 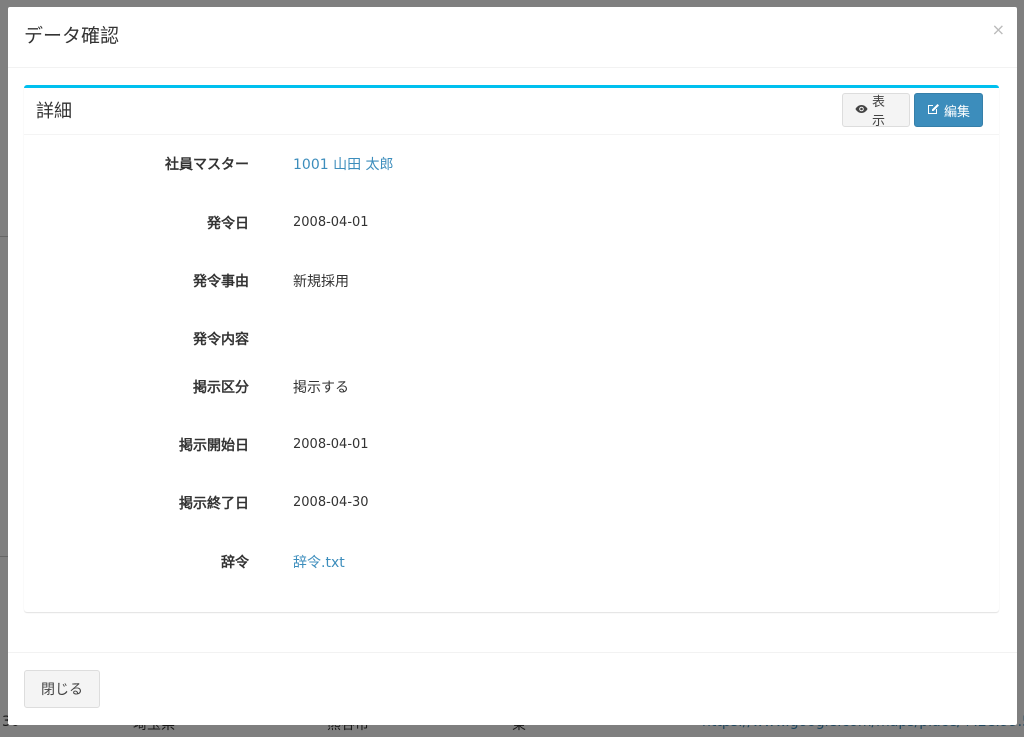 What do you see at coordinates (511, 111) in the screenshot?
I see `panel-header: 詳細 表示 編集` at bounding box center [511, 111].